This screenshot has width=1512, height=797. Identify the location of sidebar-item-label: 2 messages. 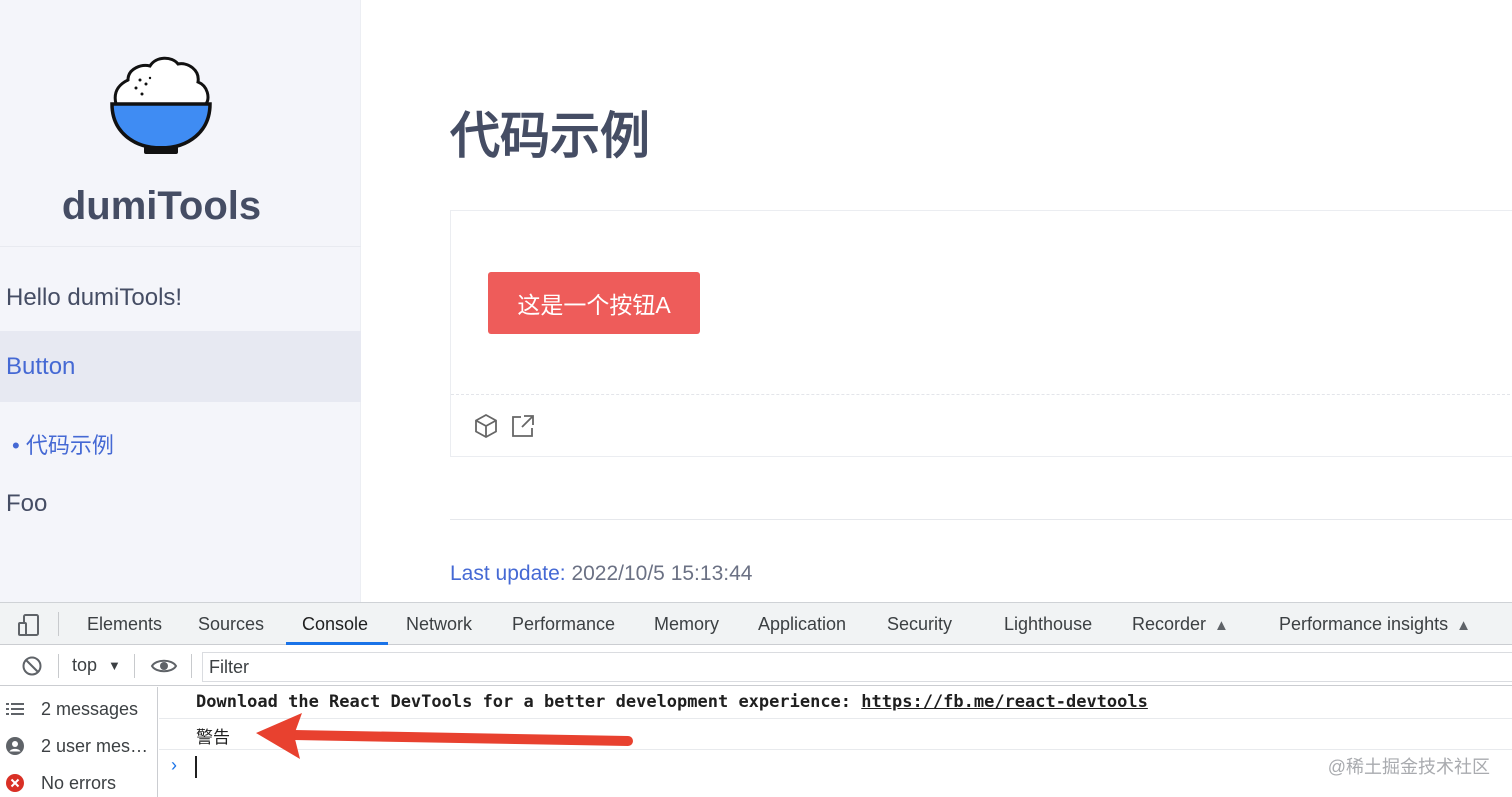
(90, 709).